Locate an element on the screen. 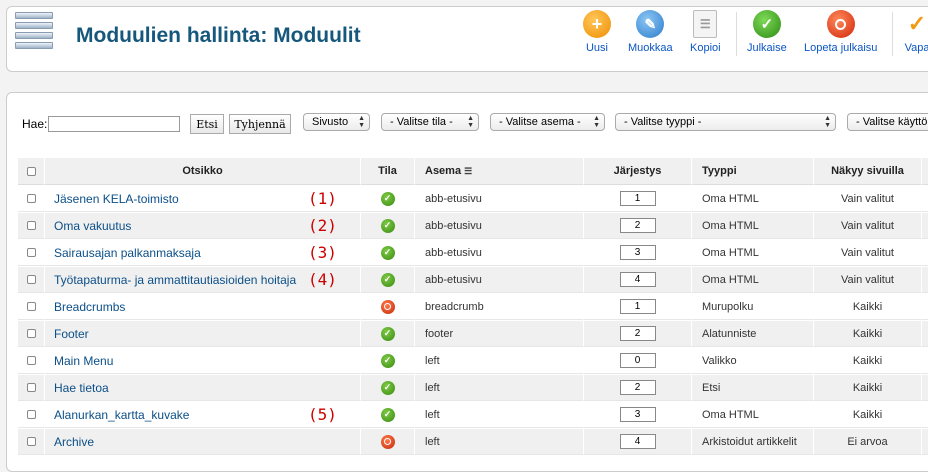  type-cell: Arkistoidut artikkelit is located at coordinates (753, 442).